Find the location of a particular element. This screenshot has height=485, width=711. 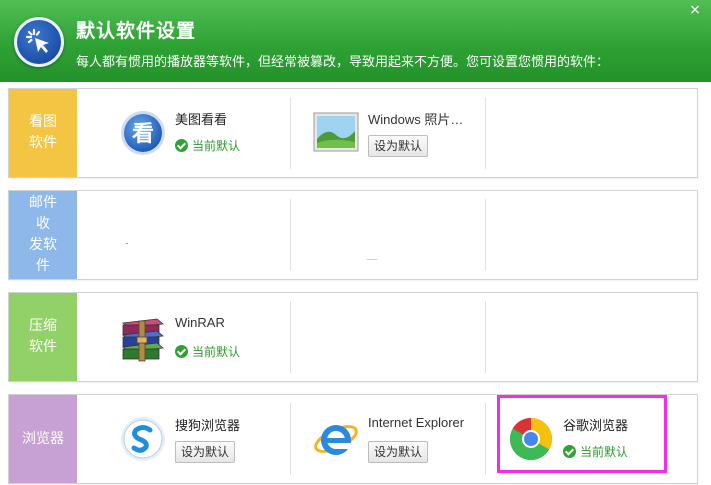

app-sogou: 搜狗浏览器 设为默认 is located at coordinates (199, 440).